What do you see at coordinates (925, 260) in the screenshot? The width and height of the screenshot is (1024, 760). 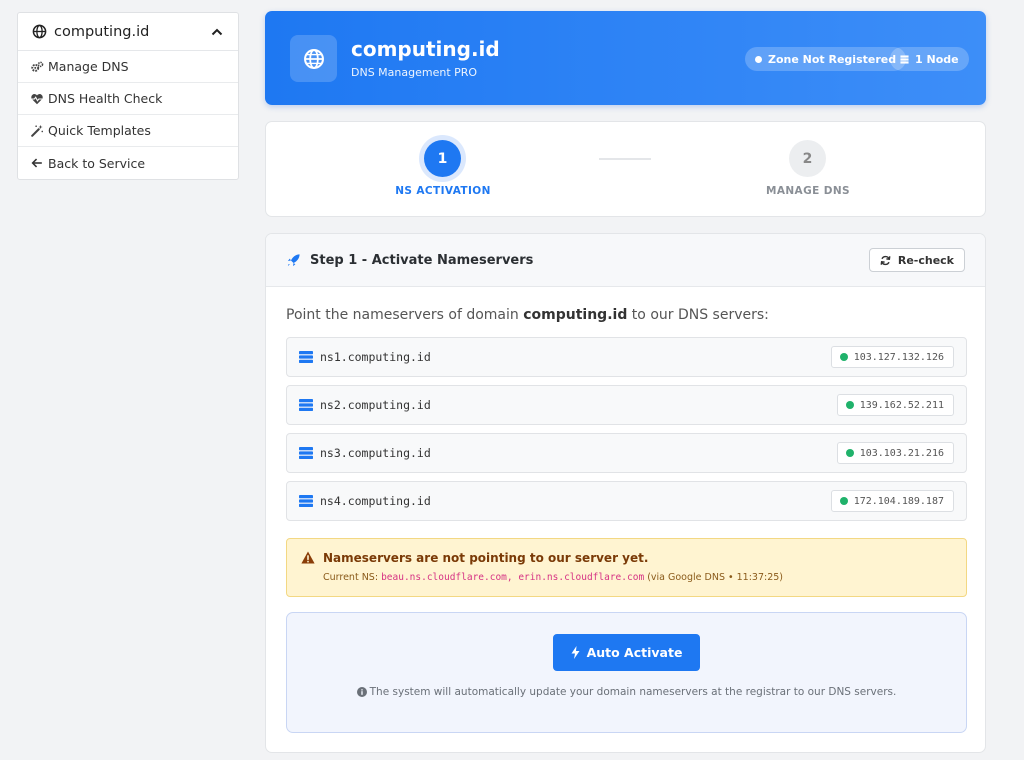 I see `recheck-label: Re-check` at bounding box center [925, 260].